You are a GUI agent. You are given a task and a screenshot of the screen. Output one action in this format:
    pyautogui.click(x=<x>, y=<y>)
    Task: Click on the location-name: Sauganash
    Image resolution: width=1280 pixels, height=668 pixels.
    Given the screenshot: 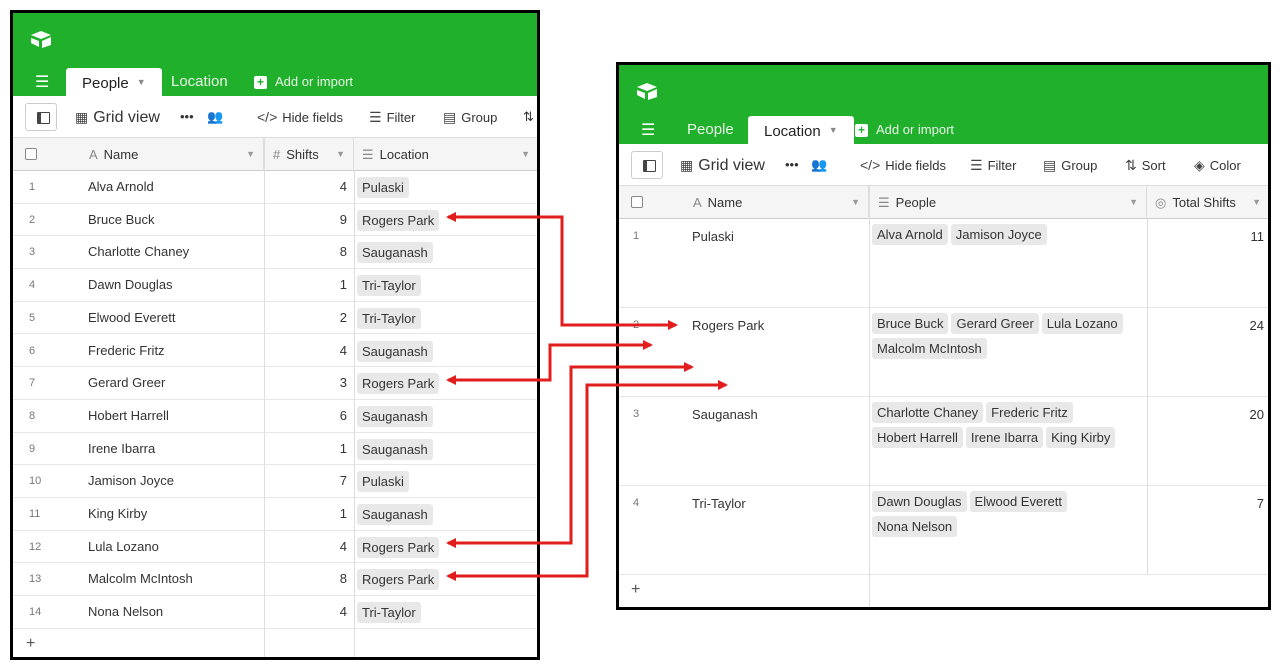 What is the action you would take?
    pyautogui.click(x=725, y=451)
    